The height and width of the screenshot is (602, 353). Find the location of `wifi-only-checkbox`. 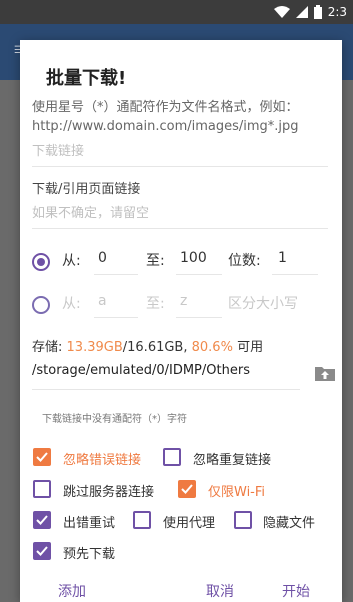

wifi-only-checkbox is located at coordinates (187, 489).